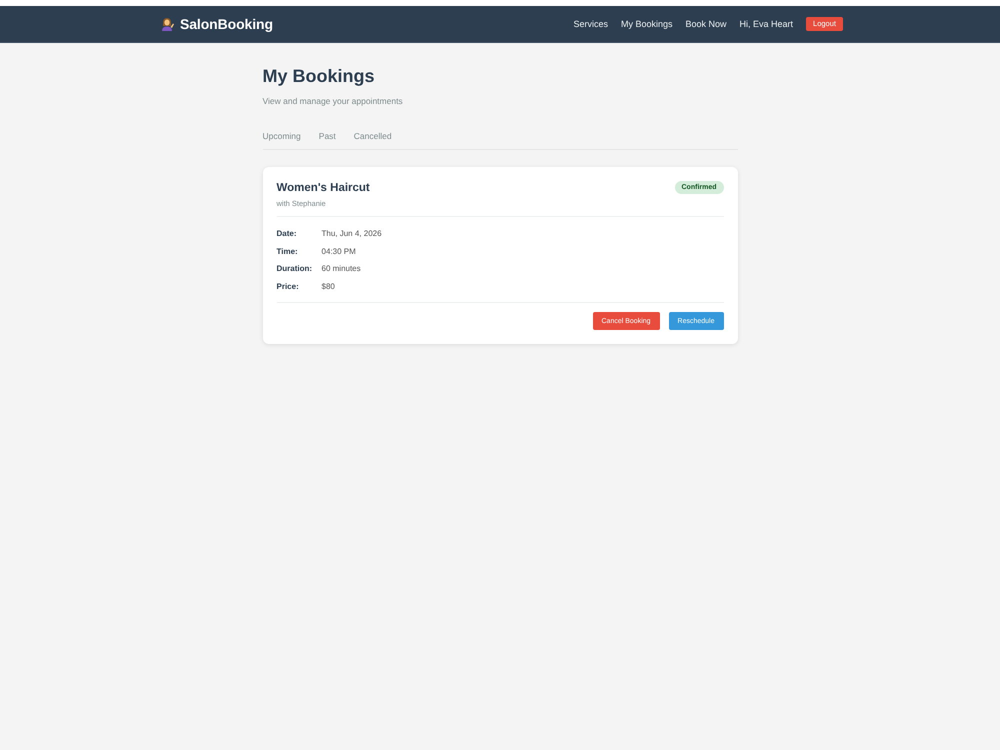 The image size is (1000, 750). I want to click on nav-link: Services, so click(590, 24).